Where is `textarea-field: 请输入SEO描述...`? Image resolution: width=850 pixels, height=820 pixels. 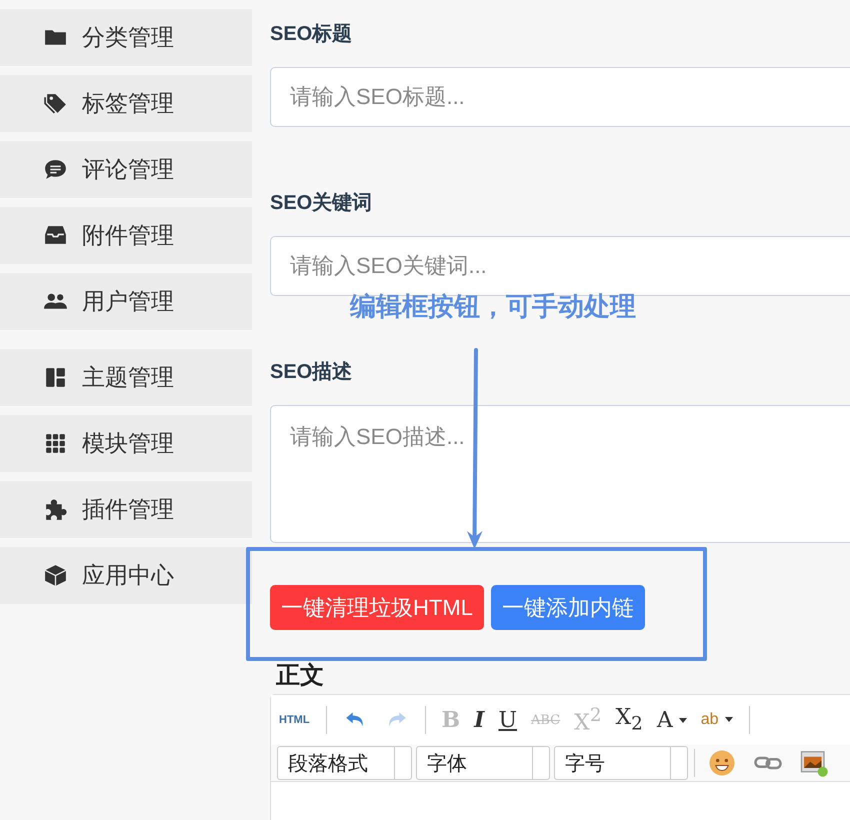 textarea-field: 请输入SEO描述... is located at coordinates (560, 474).